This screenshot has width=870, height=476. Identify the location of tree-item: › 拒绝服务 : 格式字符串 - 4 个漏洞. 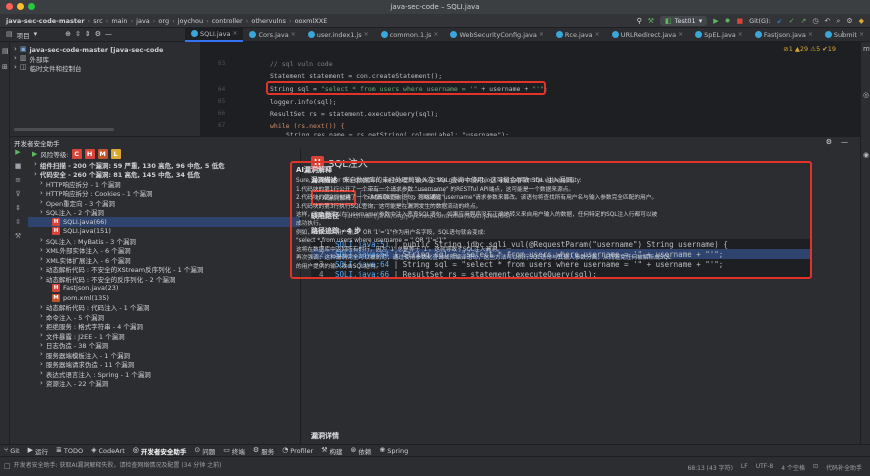
(164, 326).